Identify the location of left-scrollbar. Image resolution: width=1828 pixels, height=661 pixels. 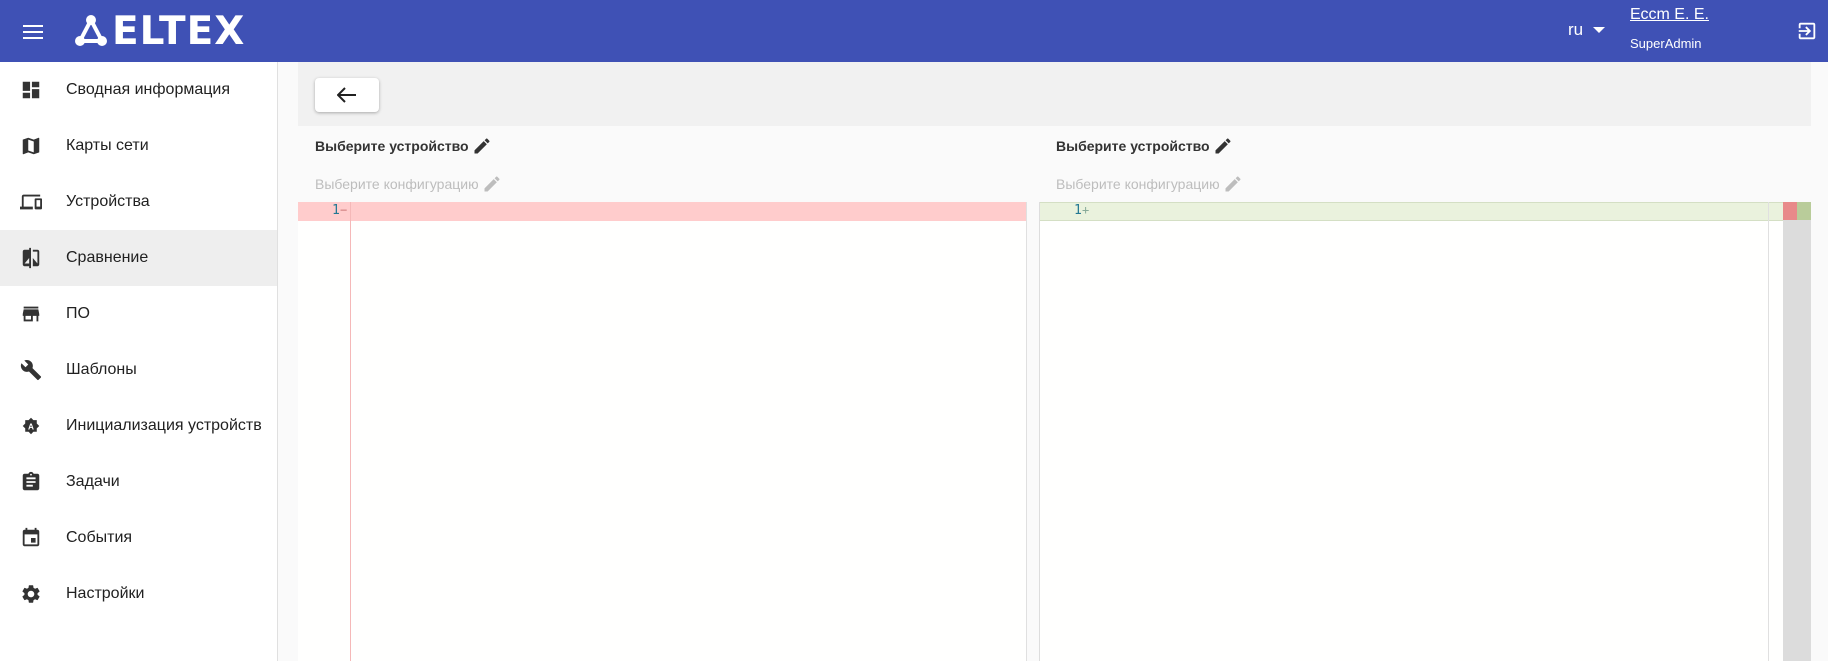
(1032, 431).